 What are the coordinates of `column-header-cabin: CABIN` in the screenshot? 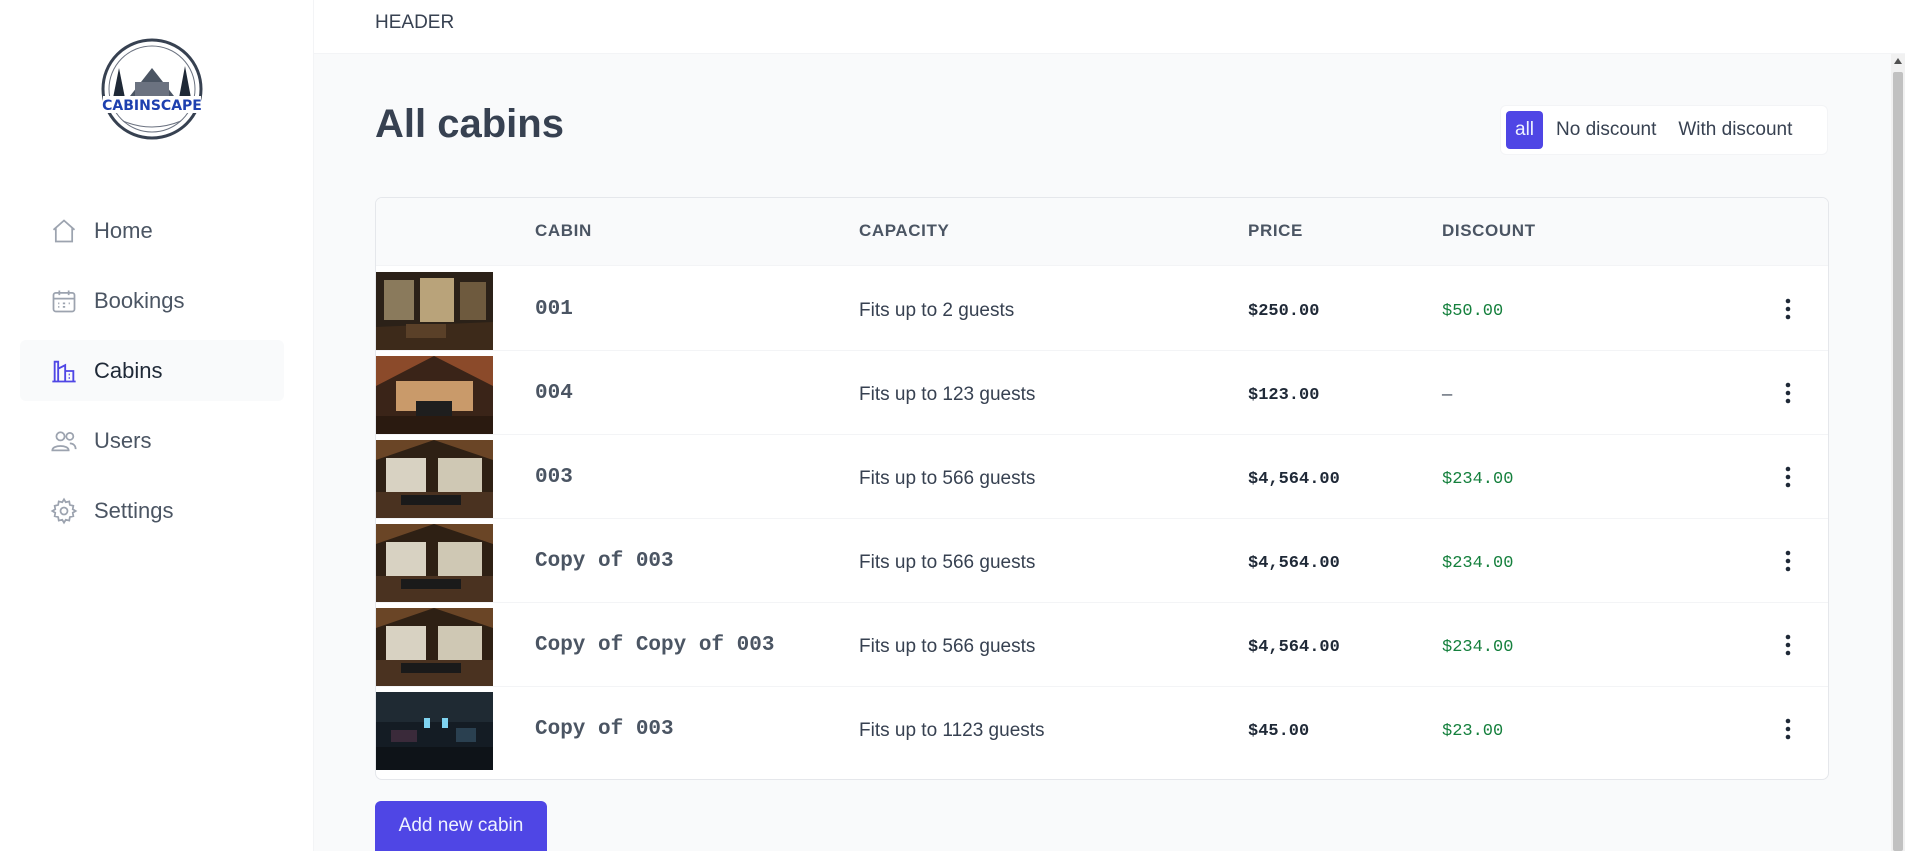 It's located at (563, 230).